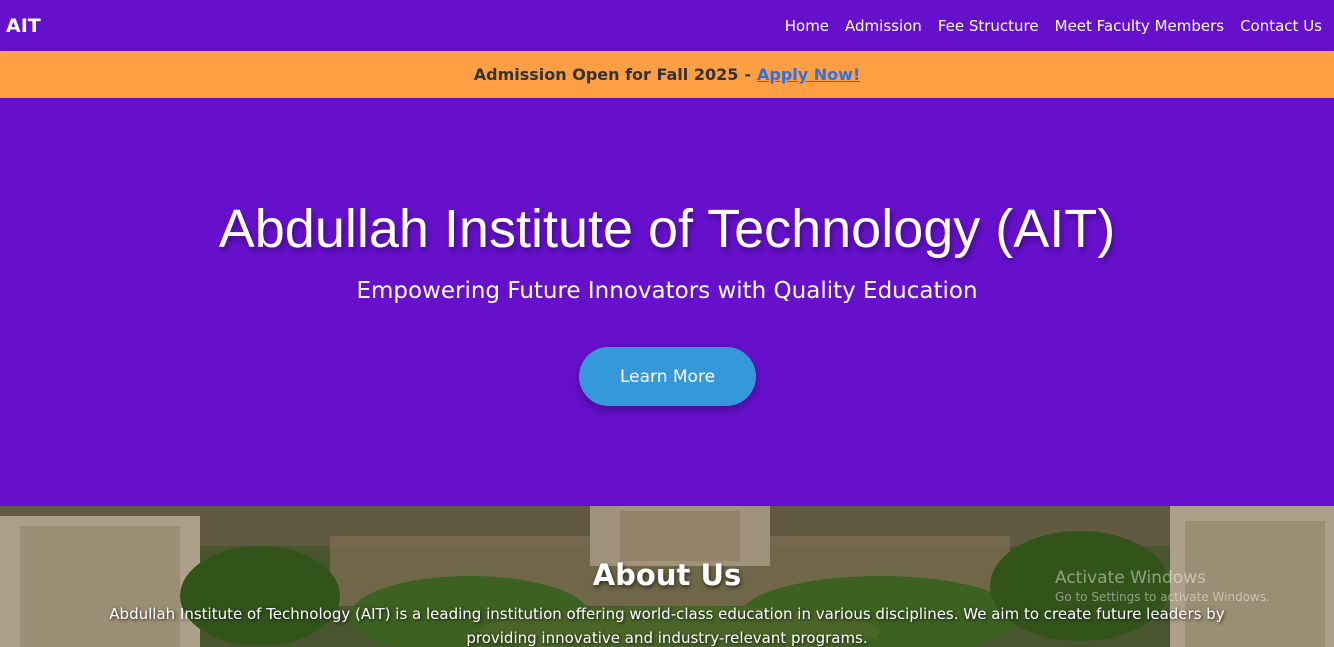 Image resolution: width=1334 pixels, height=647 pixels. What do you see at coordinates (667, 376) in the screenshot?
I see `learn-more-button: Learn More` at bounding box center [667, 376].